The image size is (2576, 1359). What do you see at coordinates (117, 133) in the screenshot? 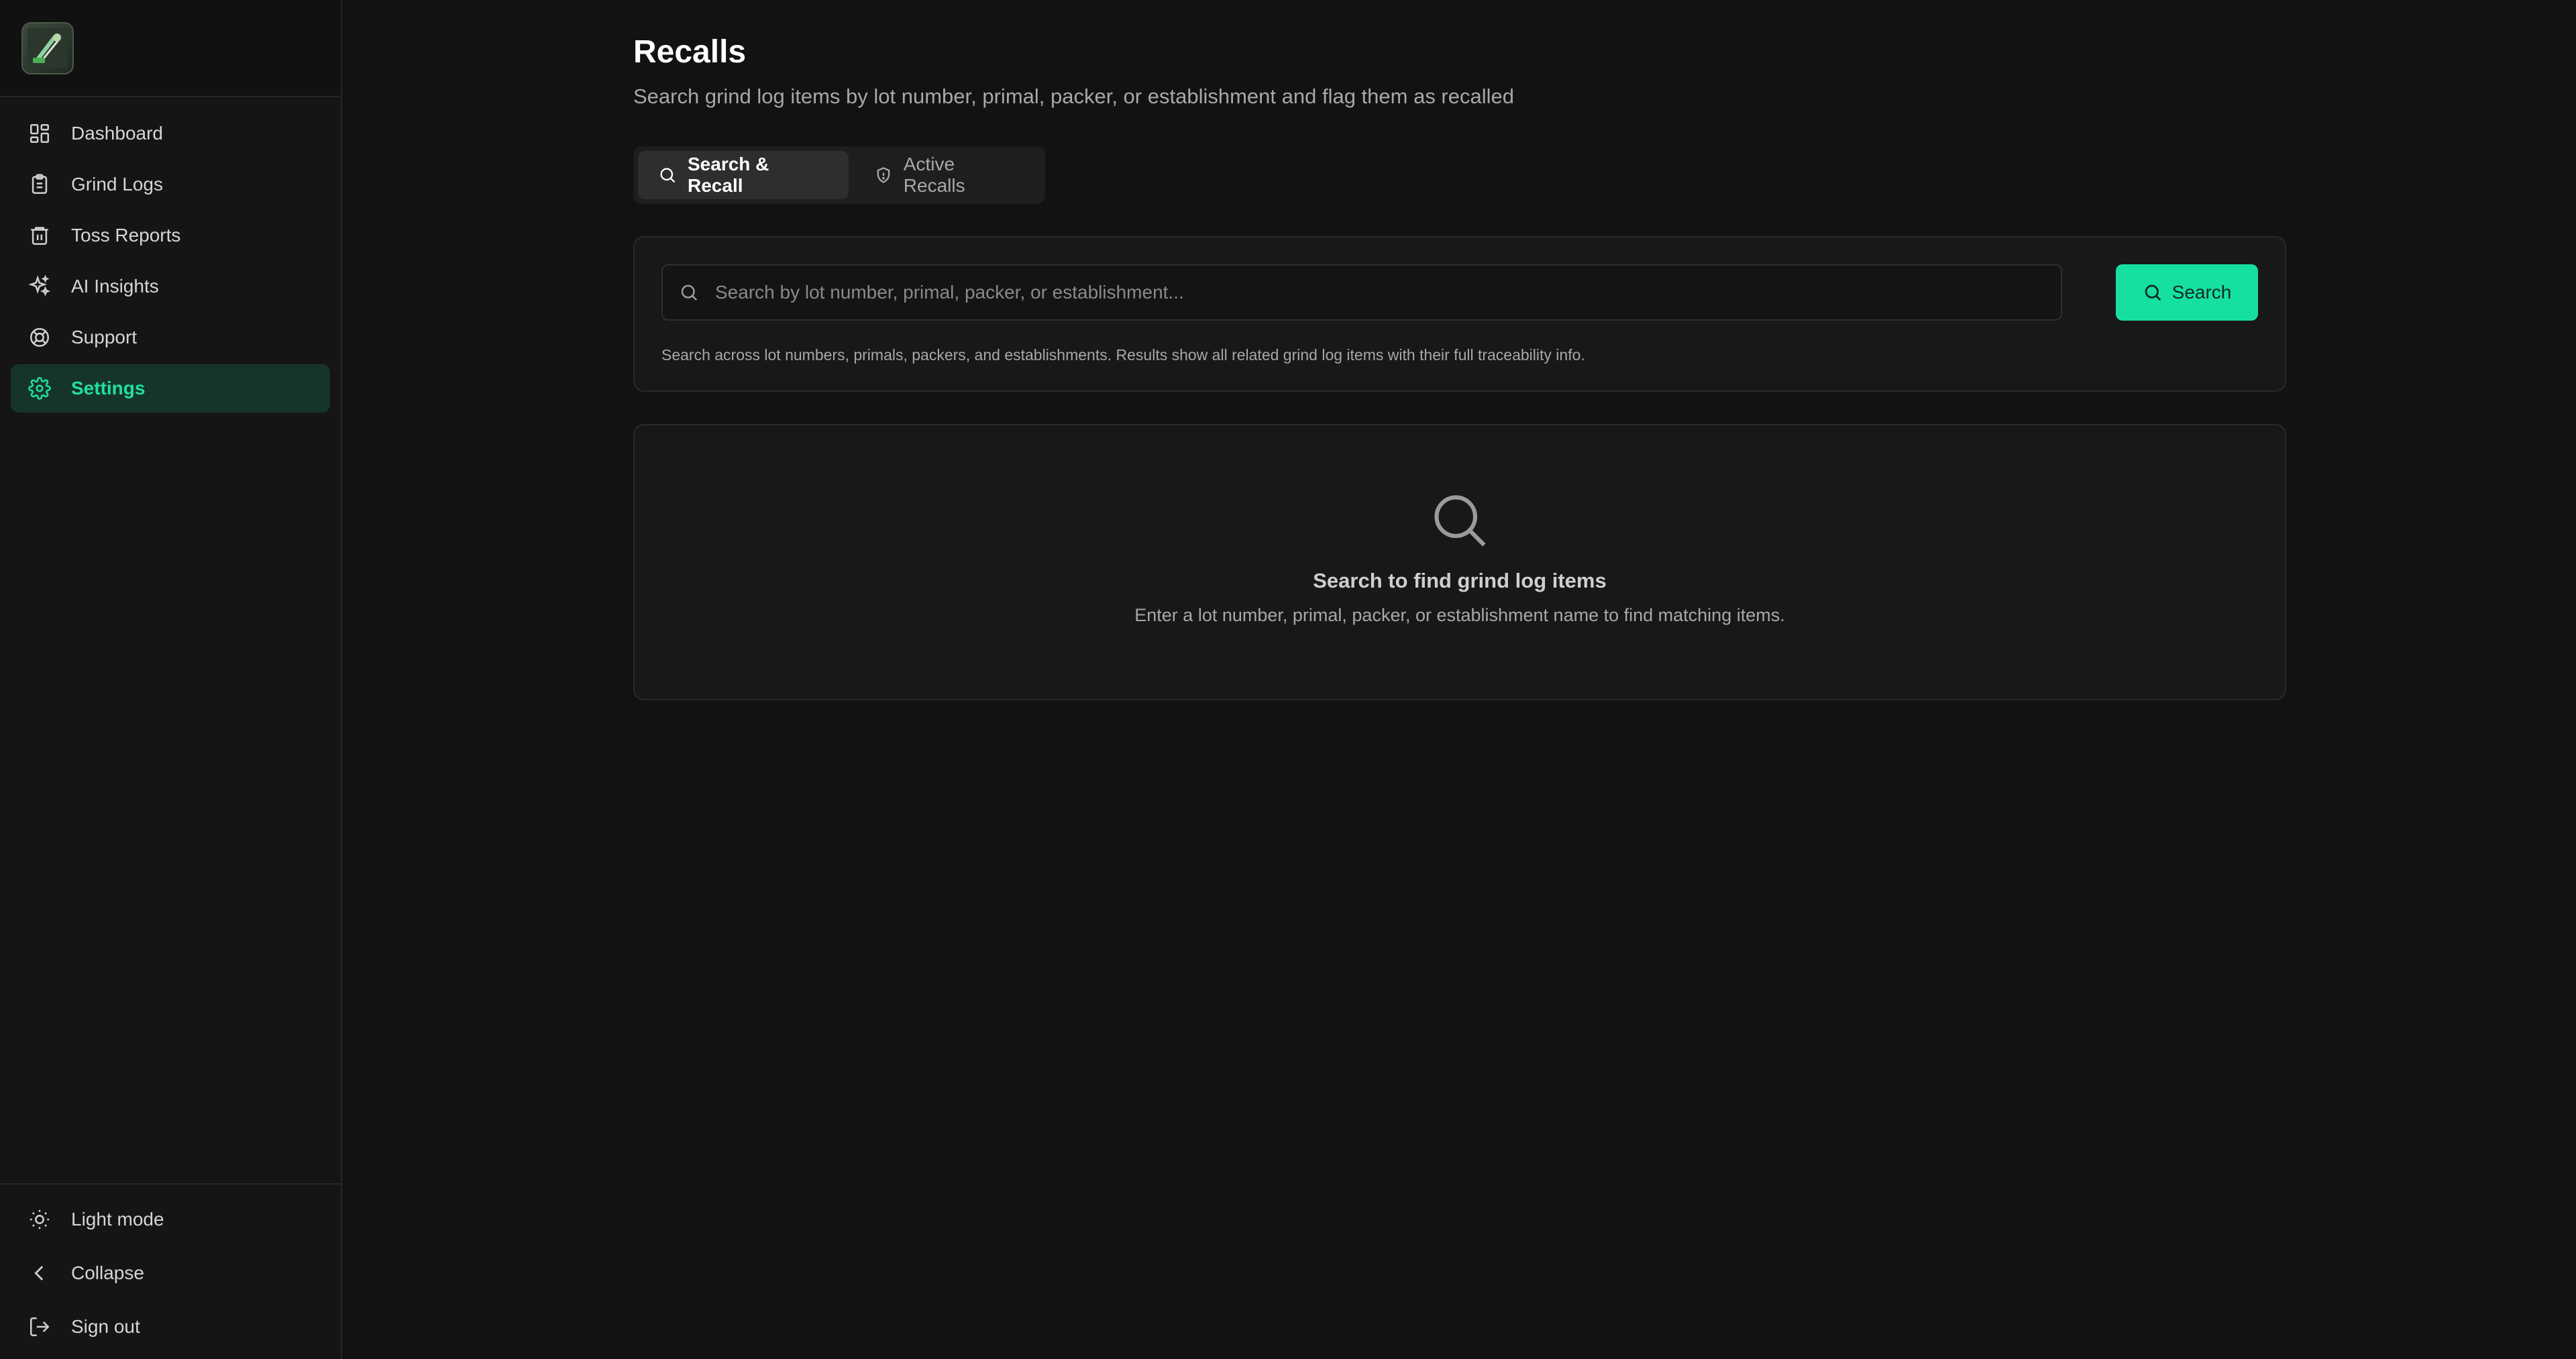
I see `sidebar-item-label: Dashboard` at bounding box center [117, 133].